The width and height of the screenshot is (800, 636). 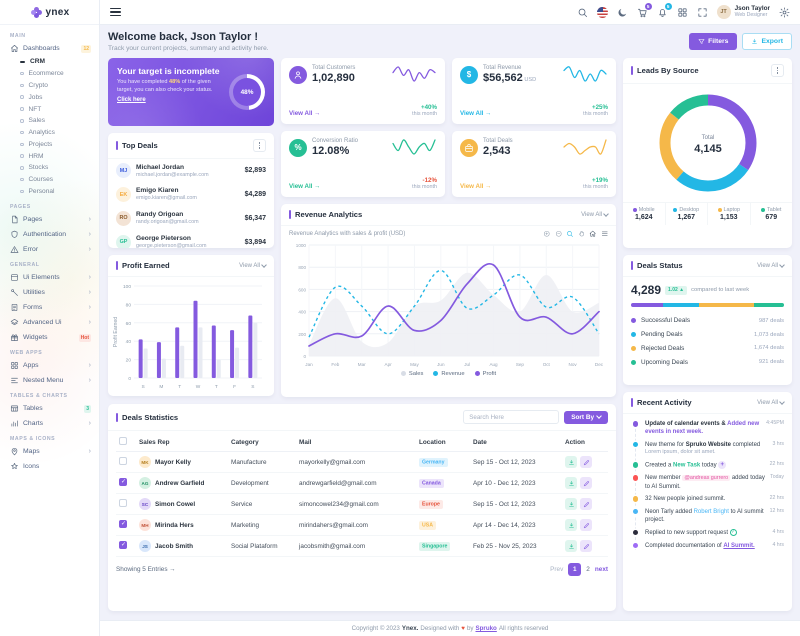 What do you see at coordinates (356, 442) in the screenshot?
I see `column-header-mail: Mail` at bounding box center [356, 442].